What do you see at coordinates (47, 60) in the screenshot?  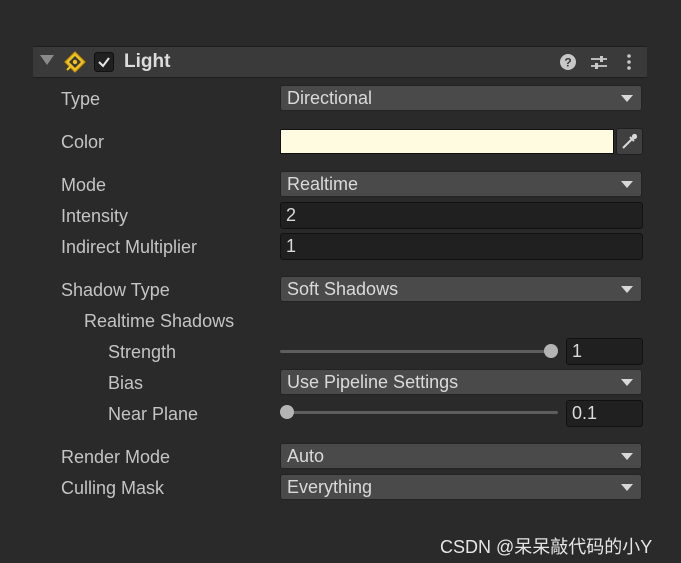 I see `foldout-arrow-icon` at bounding box center [47, 60].